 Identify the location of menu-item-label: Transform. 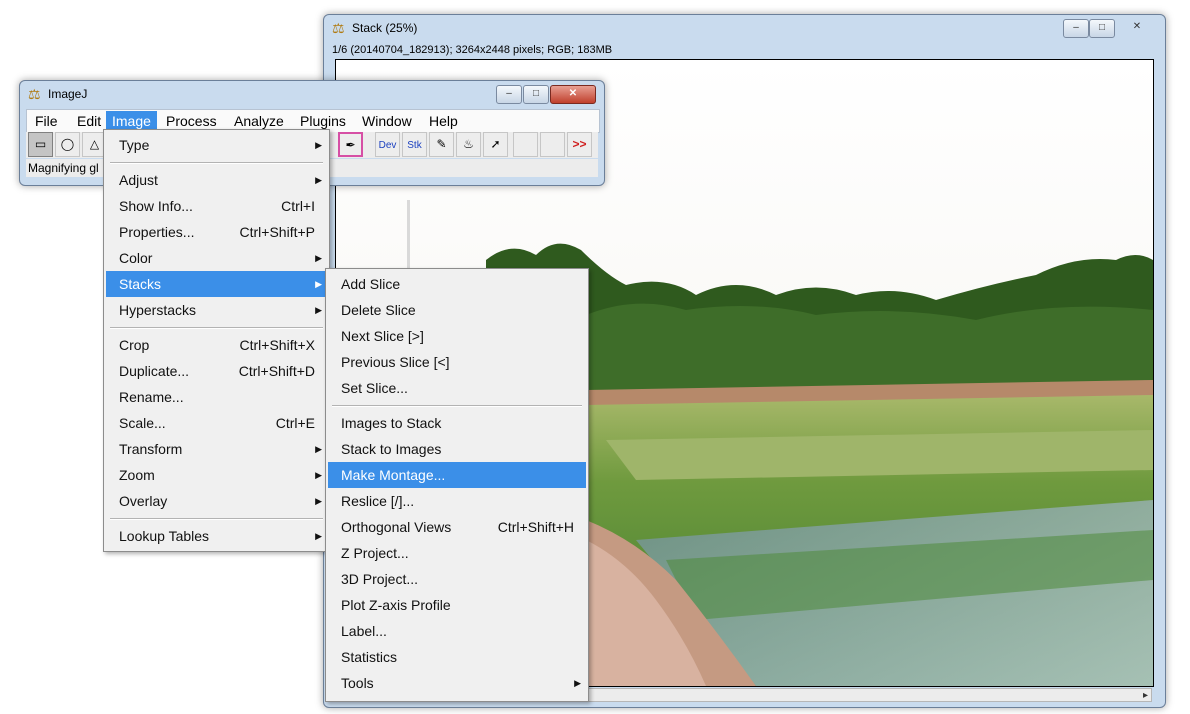
(151, 449).